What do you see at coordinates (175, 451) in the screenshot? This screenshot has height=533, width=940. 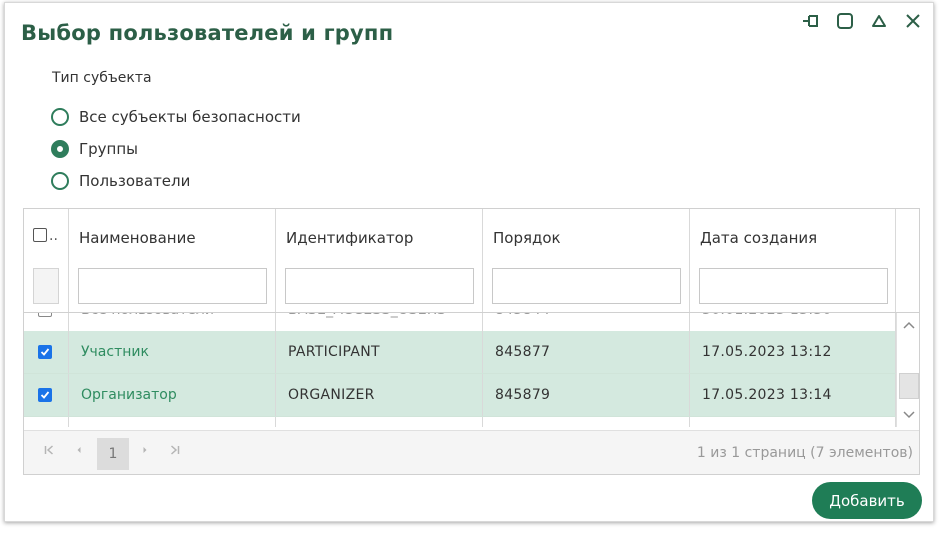 I see `last-page-icon` at bounding box center [175, 451].